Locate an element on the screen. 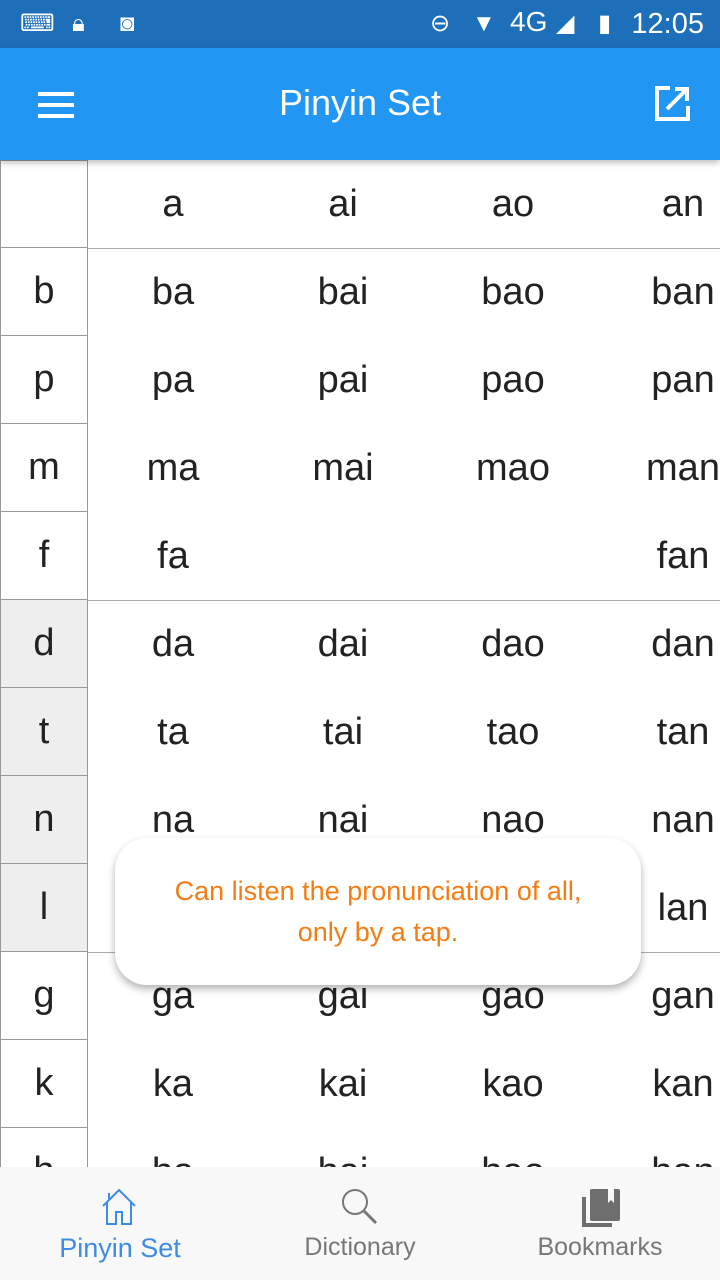 The width and height of the screenshot is (720, 1280). final-header: a is located at coordinates (173, 204).